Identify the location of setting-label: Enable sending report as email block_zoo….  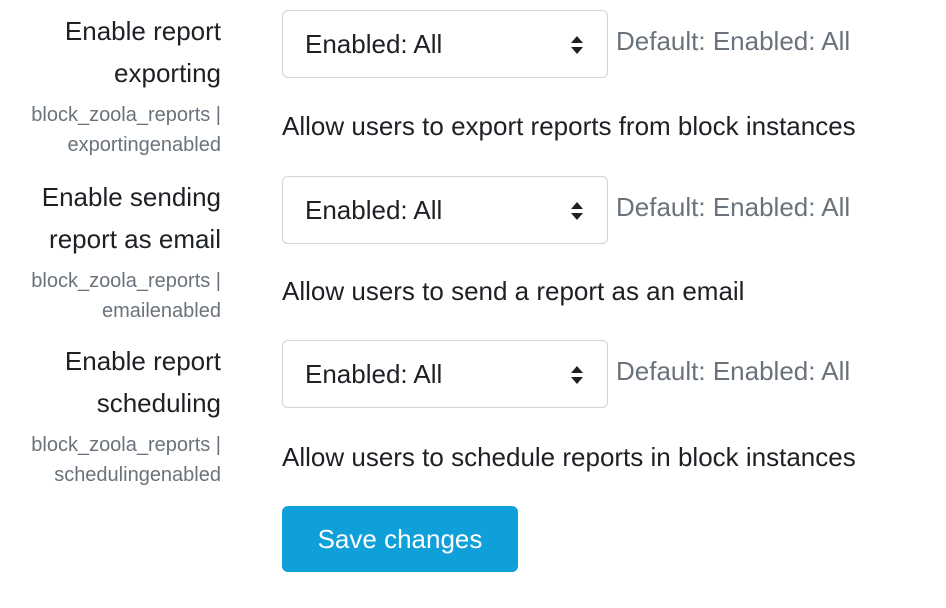
(110, 251).